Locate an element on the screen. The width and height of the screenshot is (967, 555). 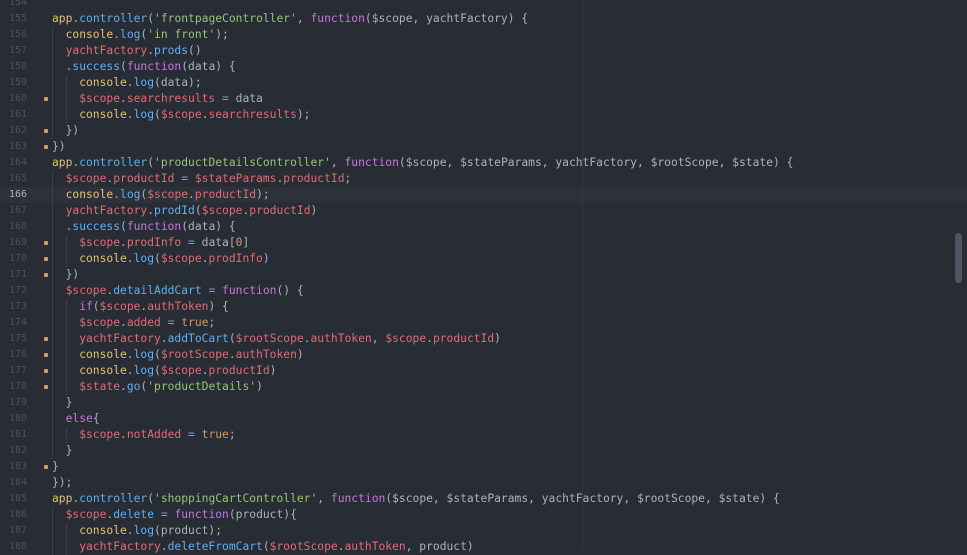
code-token: (product){ is located at coordinates (262, 514).